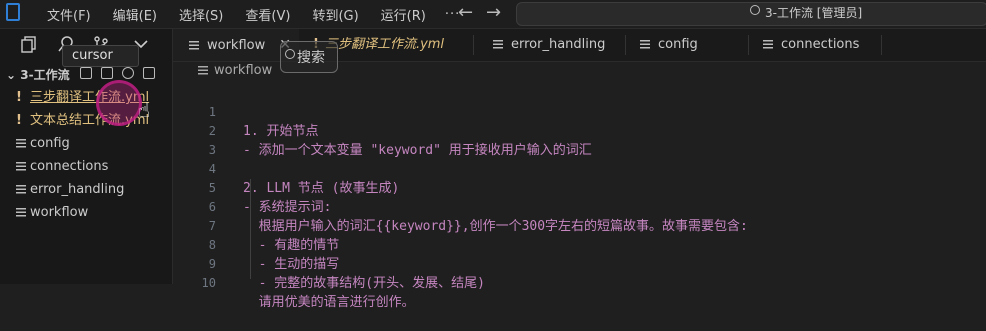 The image size is (986, 331). I want to click on code-line: 2 - 添加一个文本变量 "keyword" 用于接收用户输入的词汇, so click(579, 130).